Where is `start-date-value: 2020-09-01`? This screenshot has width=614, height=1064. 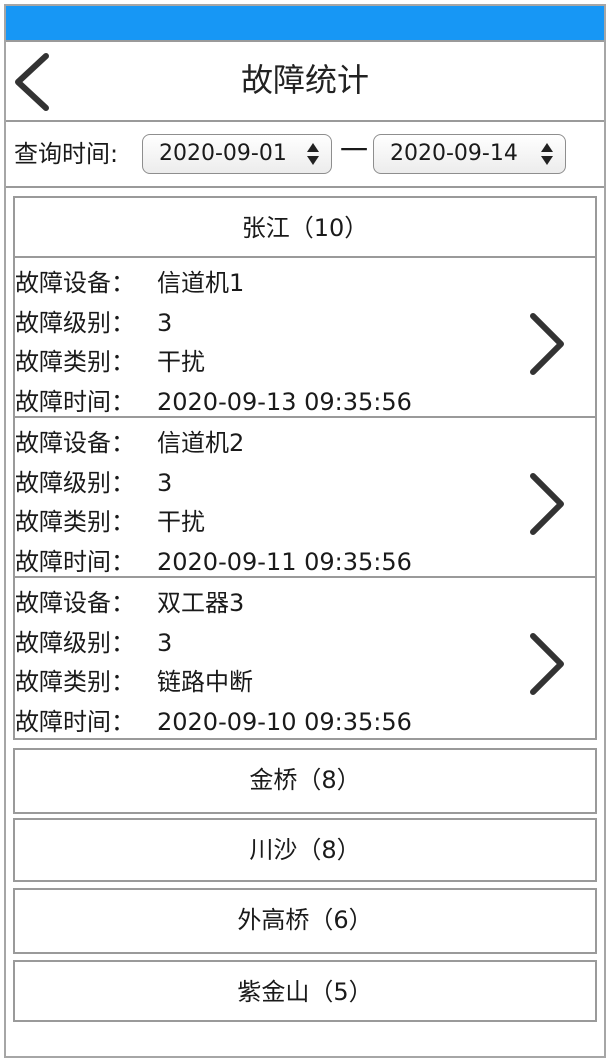
start-date-value: 2020-09-01 is located at coordinates (223, 153).